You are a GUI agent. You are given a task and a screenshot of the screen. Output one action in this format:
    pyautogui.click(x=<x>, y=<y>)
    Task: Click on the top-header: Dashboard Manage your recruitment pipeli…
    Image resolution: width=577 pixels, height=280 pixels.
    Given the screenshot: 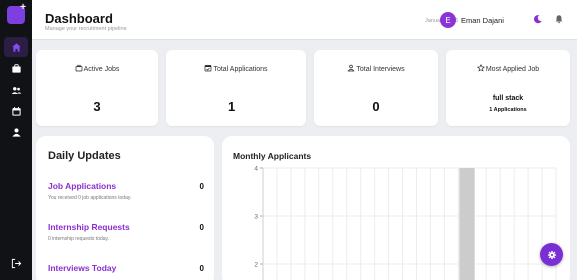 What is the action you would take?
    pyautogui.click(x=304, y=20)
    